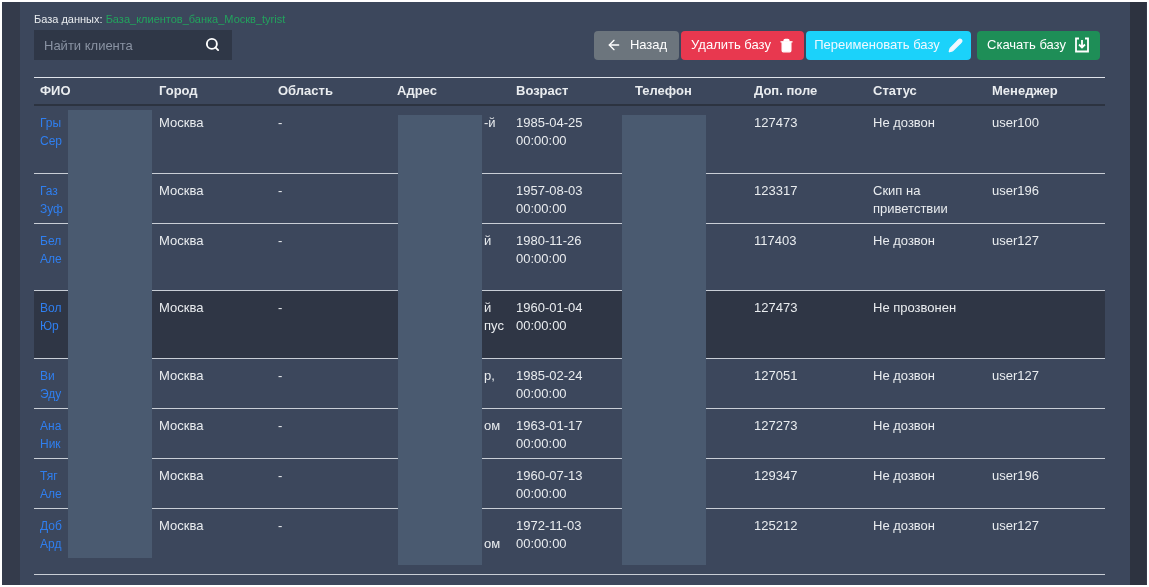  Describe the element at coordinates (636, 45) in the screenshot. I see `back-button: Назад` at that location.